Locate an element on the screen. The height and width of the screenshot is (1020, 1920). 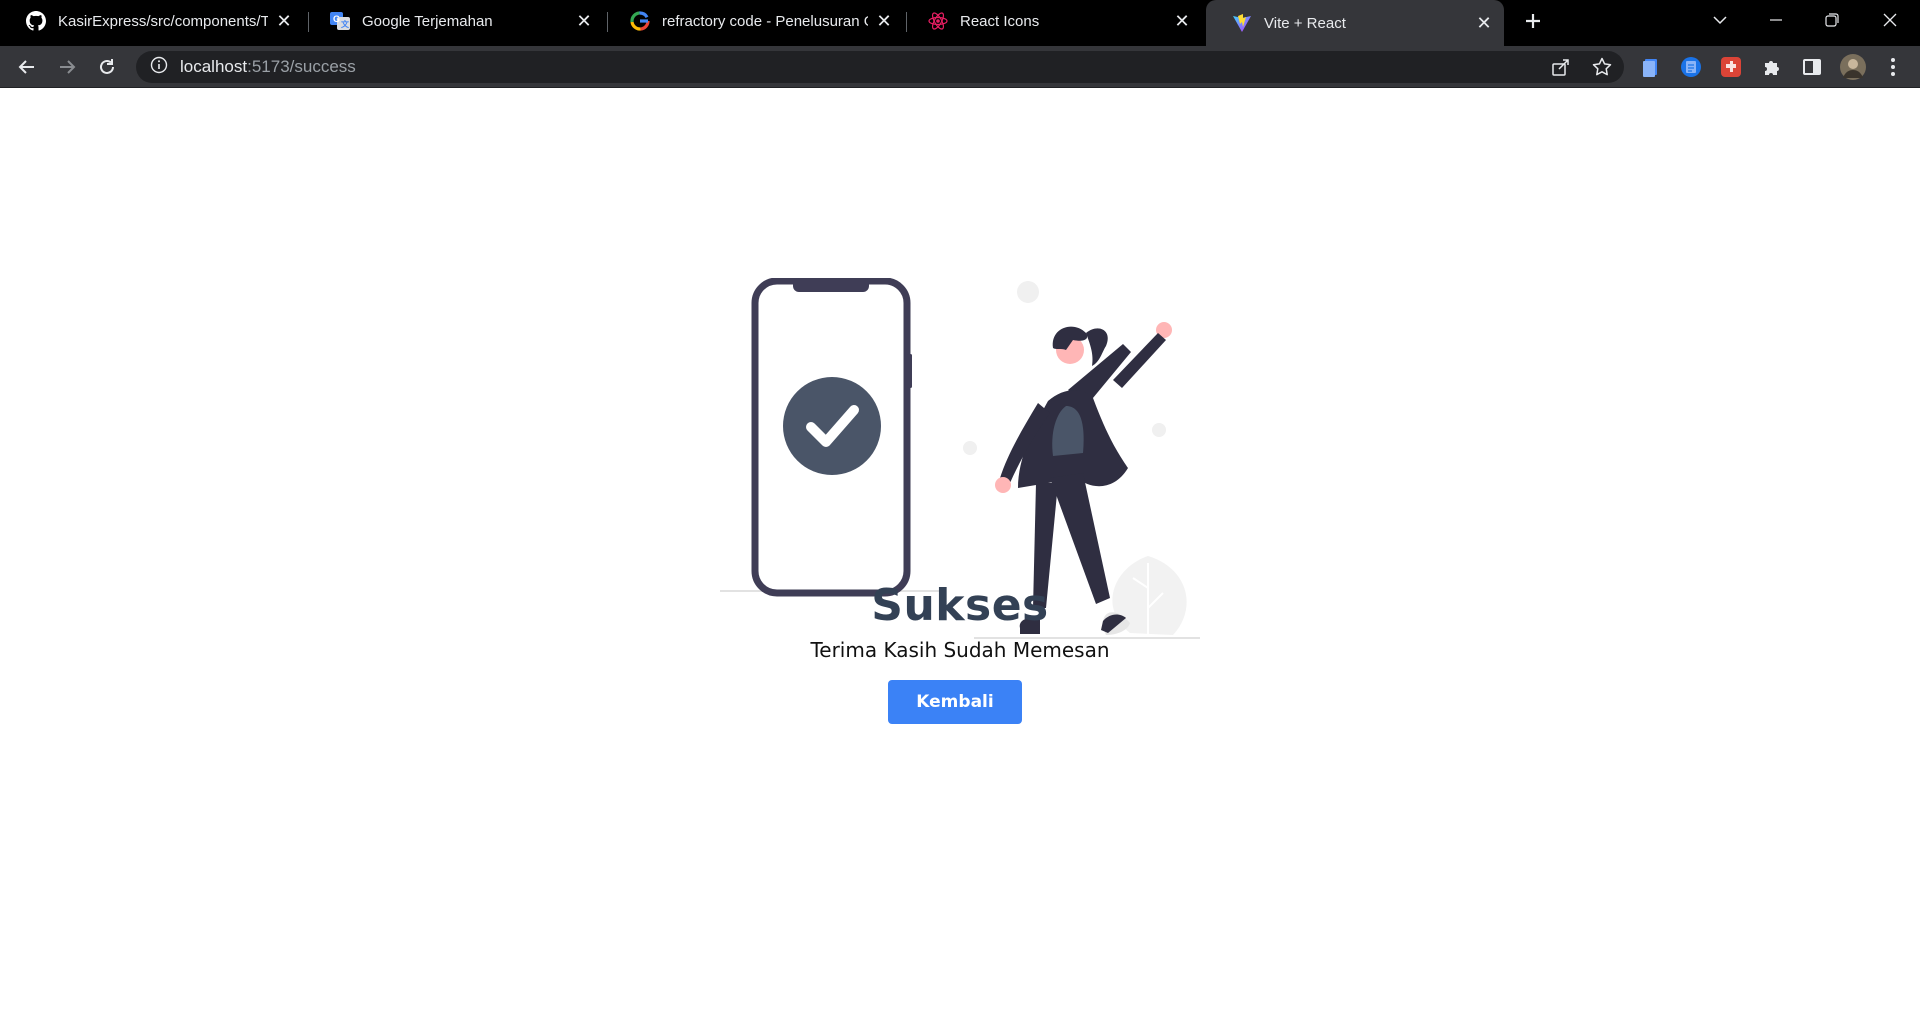
back-button is located at coordinates (27, 67).